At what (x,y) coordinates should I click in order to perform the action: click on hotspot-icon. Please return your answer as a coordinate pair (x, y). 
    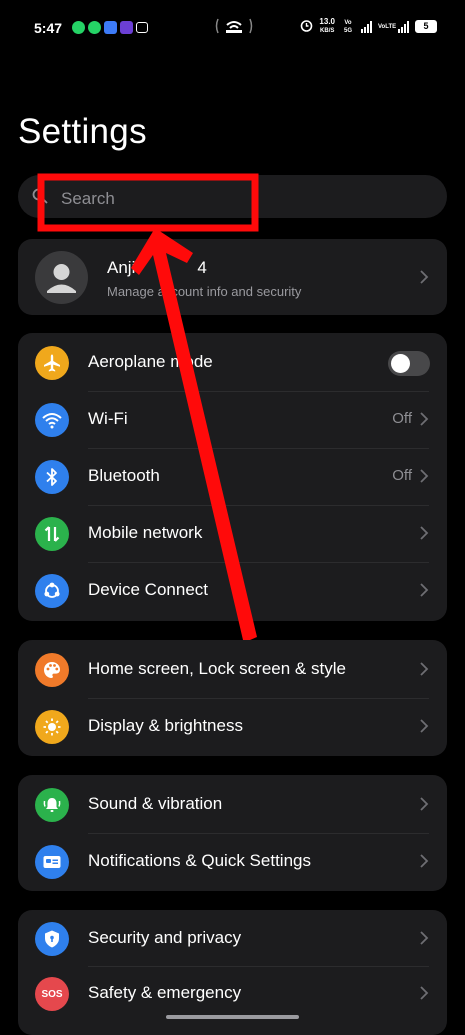
    Looking at the image, I should click on (234, 27).